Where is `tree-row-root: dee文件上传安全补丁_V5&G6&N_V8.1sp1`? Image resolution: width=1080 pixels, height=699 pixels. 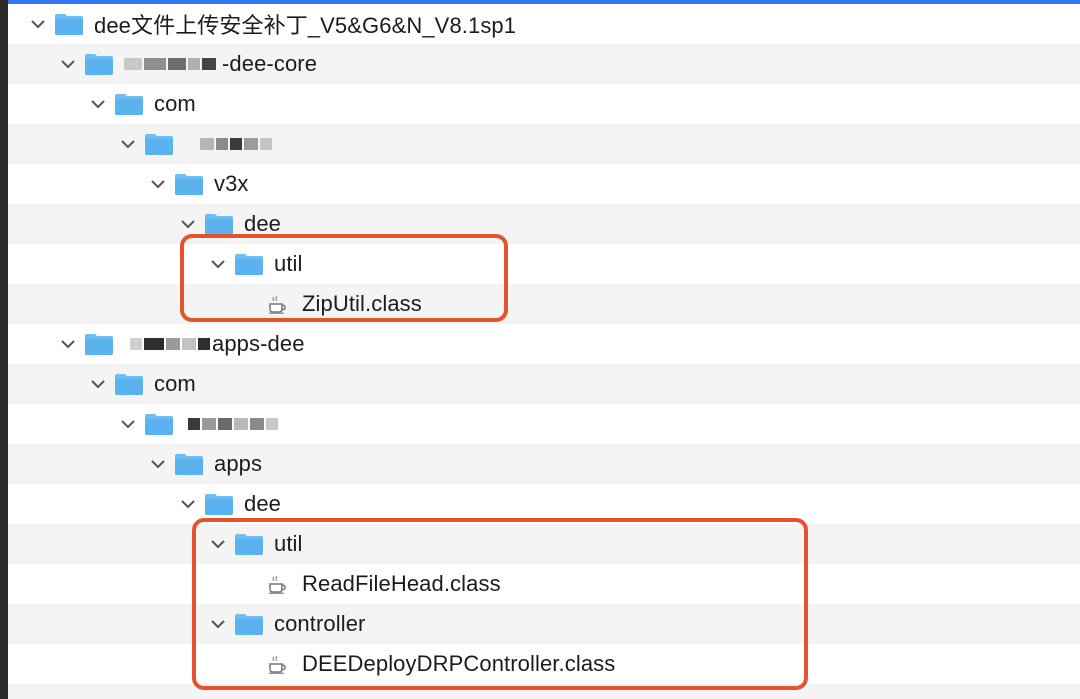
tree-row-root: dee文件上传安全补丁_V5&G6&N_V8.1sp1 is located at coordinates (544, 24).